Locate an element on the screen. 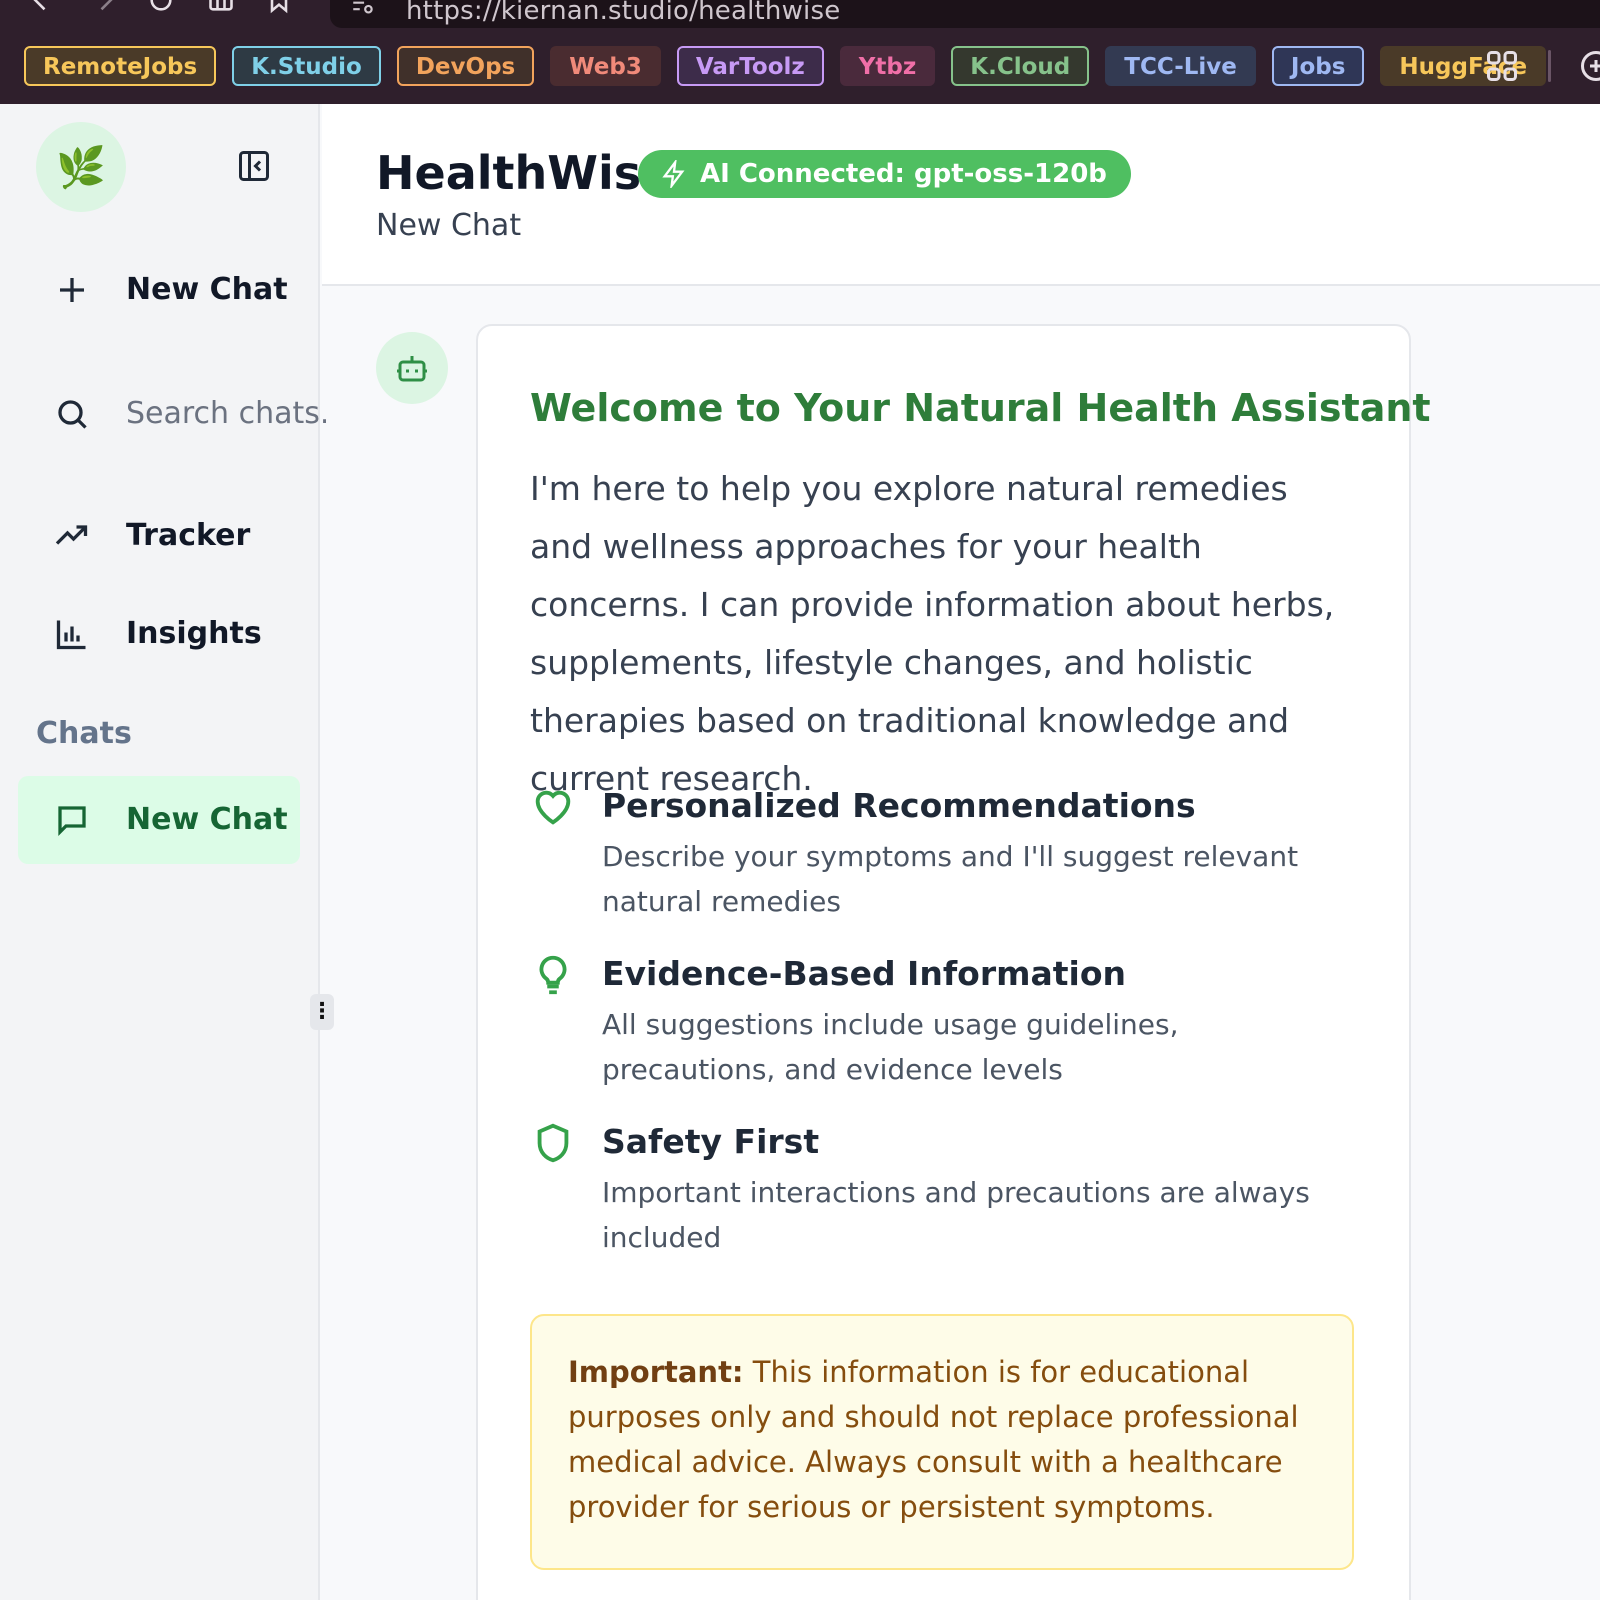 The image size is (1600, 1600). feature-title: Safety First is located at coordinates (711, 1141).